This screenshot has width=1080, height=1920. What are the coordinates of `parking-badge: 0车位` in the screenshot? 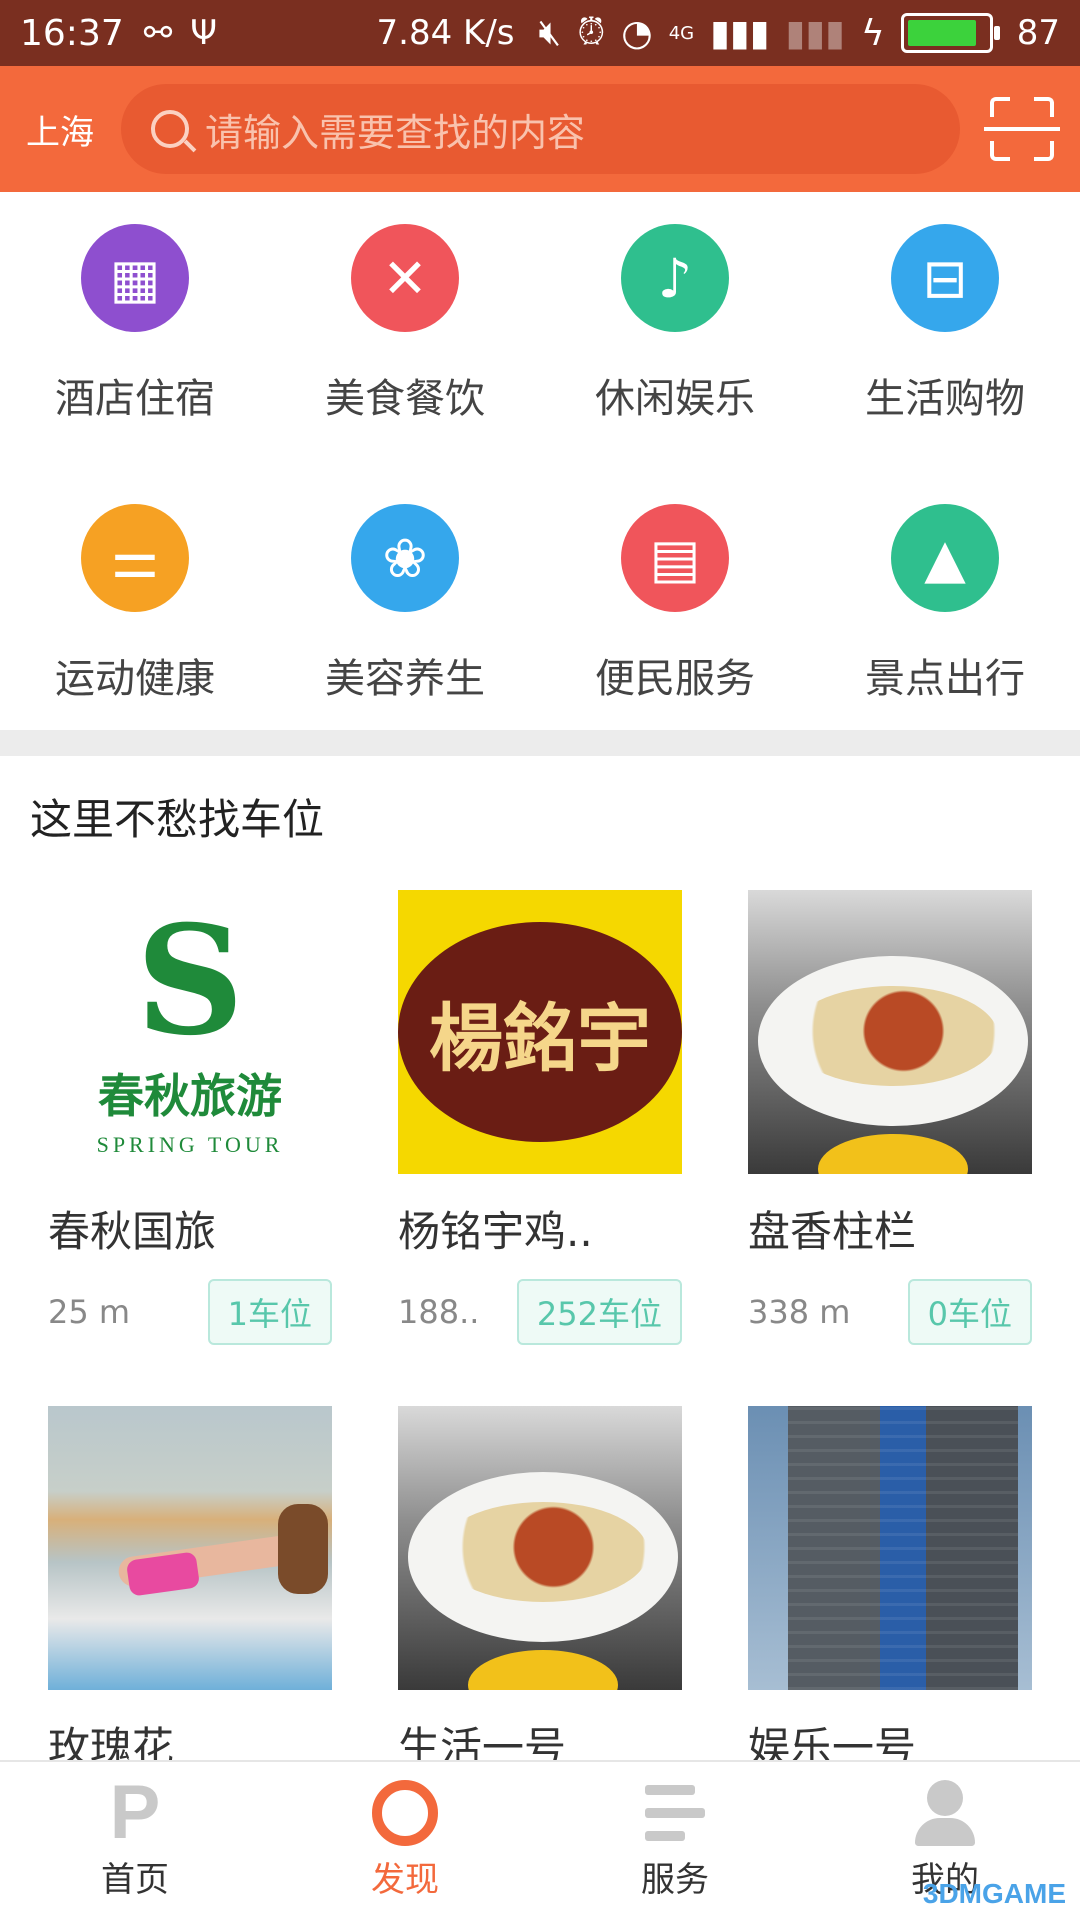 It's located at (969, 1312).